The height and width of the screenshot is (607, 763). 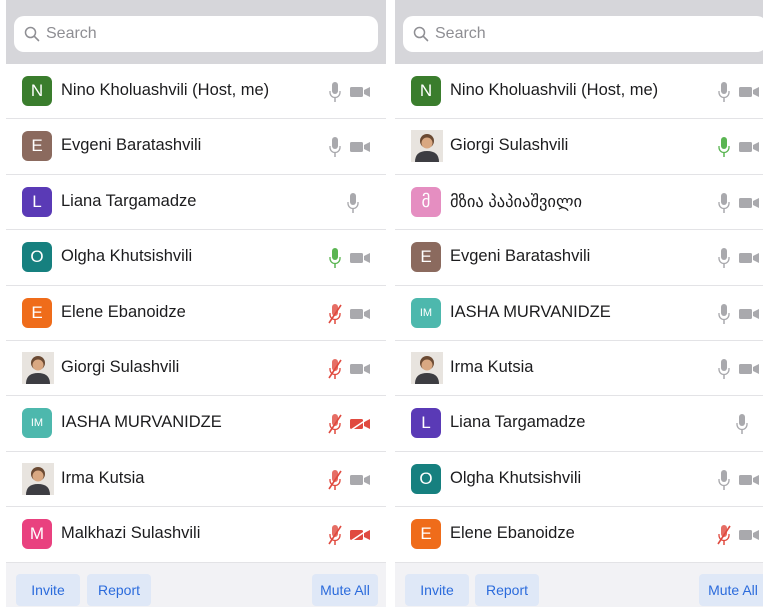 I want to click on participant-name: Nino Kholuashvili (Host, me), so click(x=554, y=90).